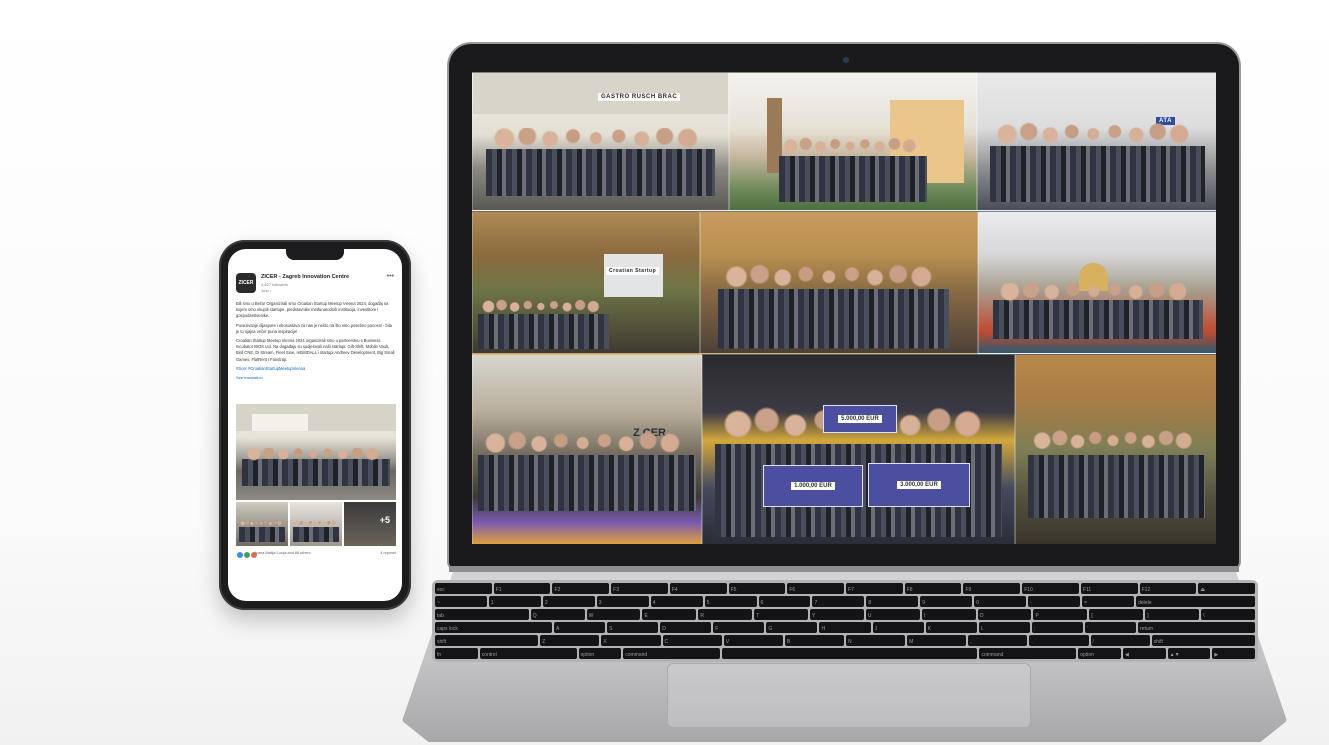 This screenshot has height=745, width=1329. Describe the element at coordinates (725, 614) in the screenshot. I see `key: R` at that location.